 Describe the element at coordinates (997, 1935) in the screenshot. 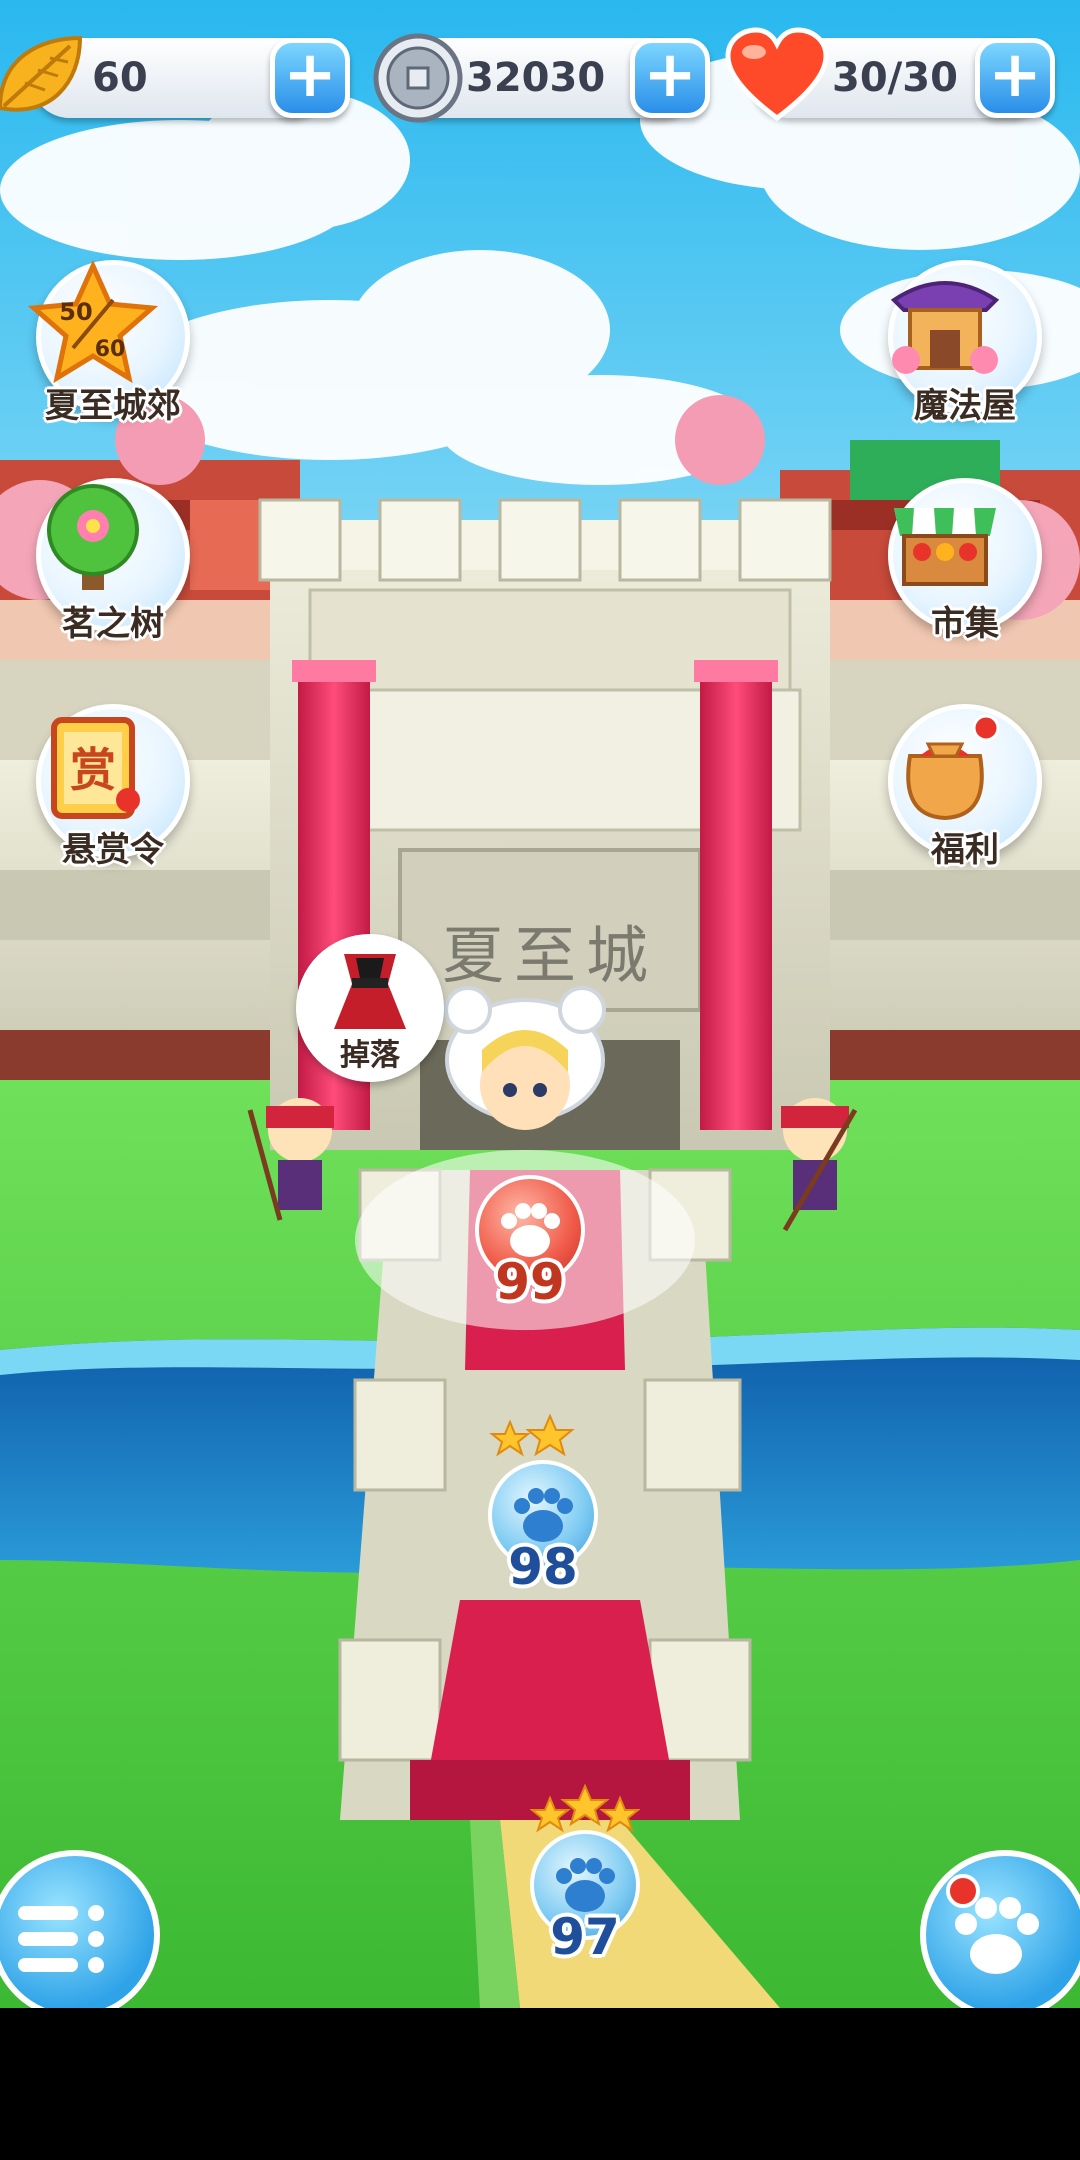

I see `paw-icon` at that location.